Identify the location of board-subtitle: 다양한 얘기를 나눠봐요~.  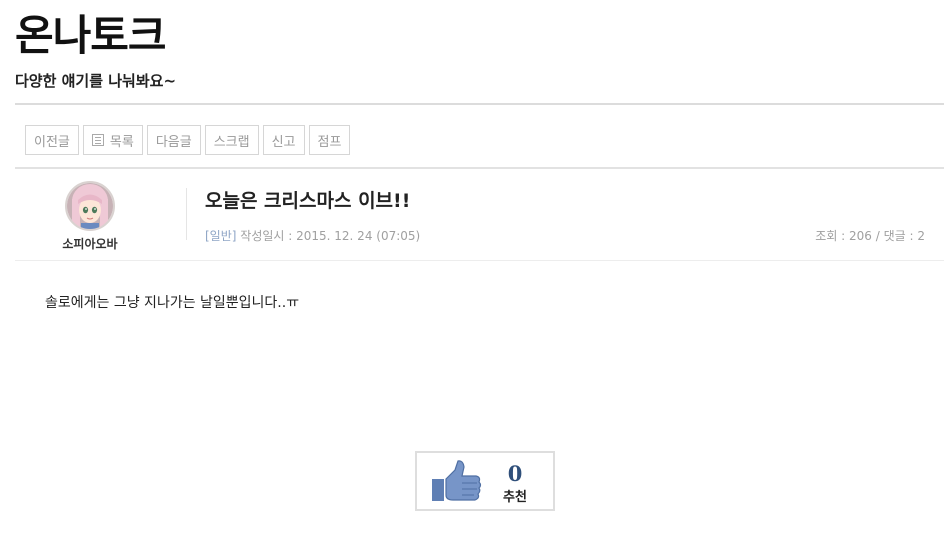
(96, 81).